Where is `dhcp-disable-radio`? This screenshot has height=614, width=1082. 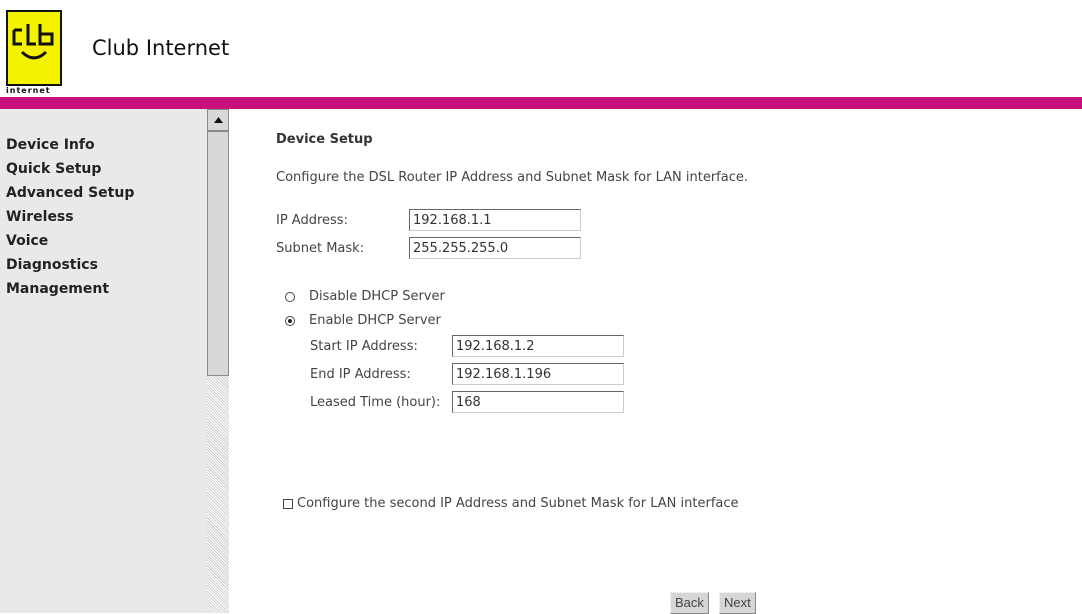 dhcp-disable-radio is located at coordinates (290, 296).